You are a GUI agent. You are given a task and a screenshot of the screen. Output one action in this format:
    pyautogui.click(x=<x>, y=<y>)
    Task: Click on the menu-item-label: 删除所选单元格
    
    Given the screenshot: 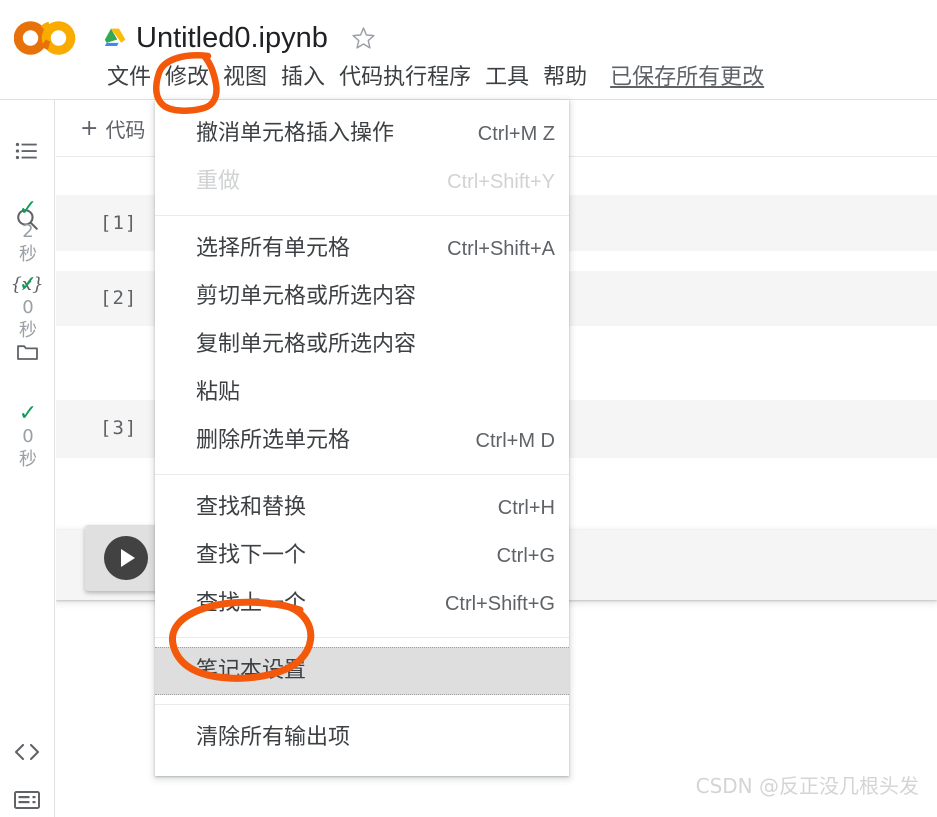 What is the action you would take?
    pyautogui.click(x=273, y=440)
    